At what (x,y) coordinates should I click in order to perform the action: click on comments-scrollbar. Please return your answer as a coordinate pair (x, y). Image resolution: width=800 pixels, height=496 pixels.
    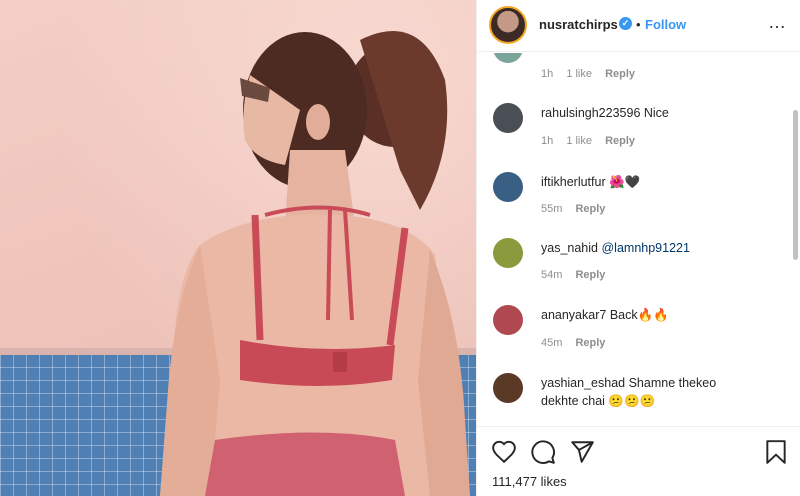
    Looking at the image, I should click on (795, 185).